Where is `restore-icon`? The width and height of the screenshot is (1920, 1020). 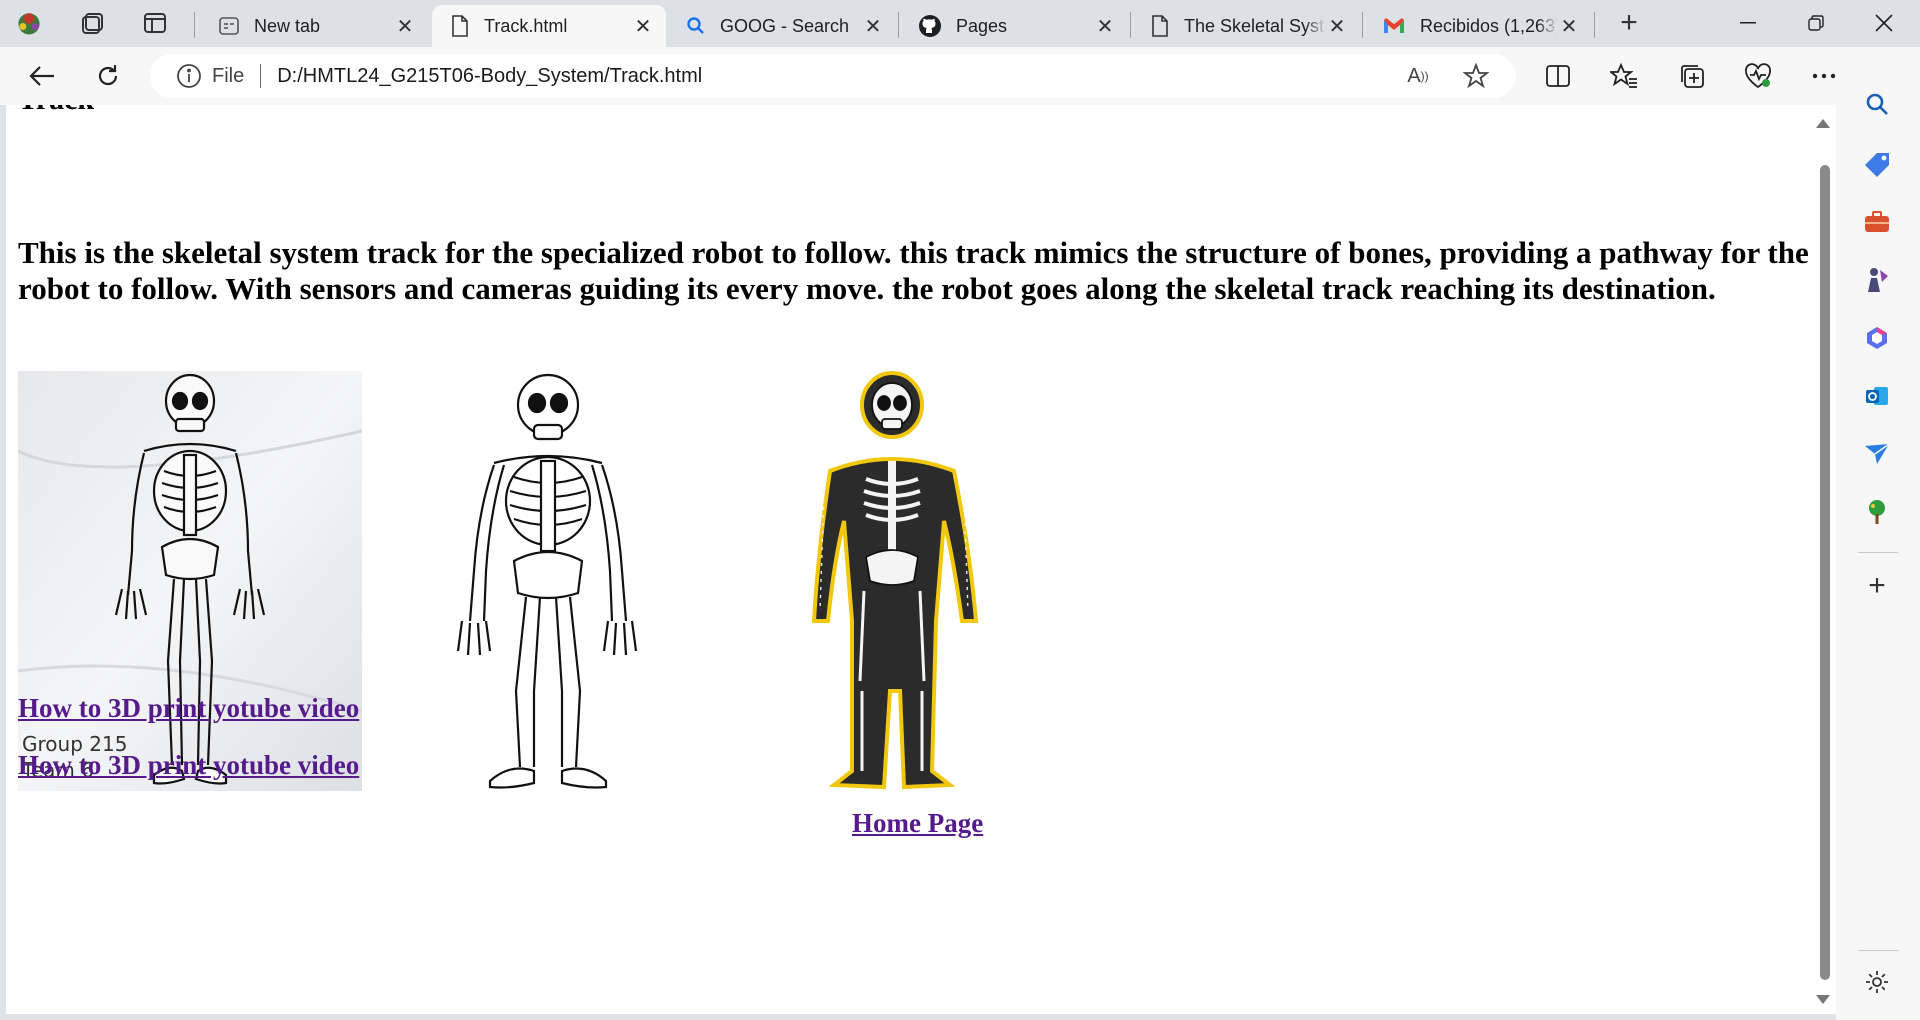
restore-icon is located at coordinates (1816, 23).